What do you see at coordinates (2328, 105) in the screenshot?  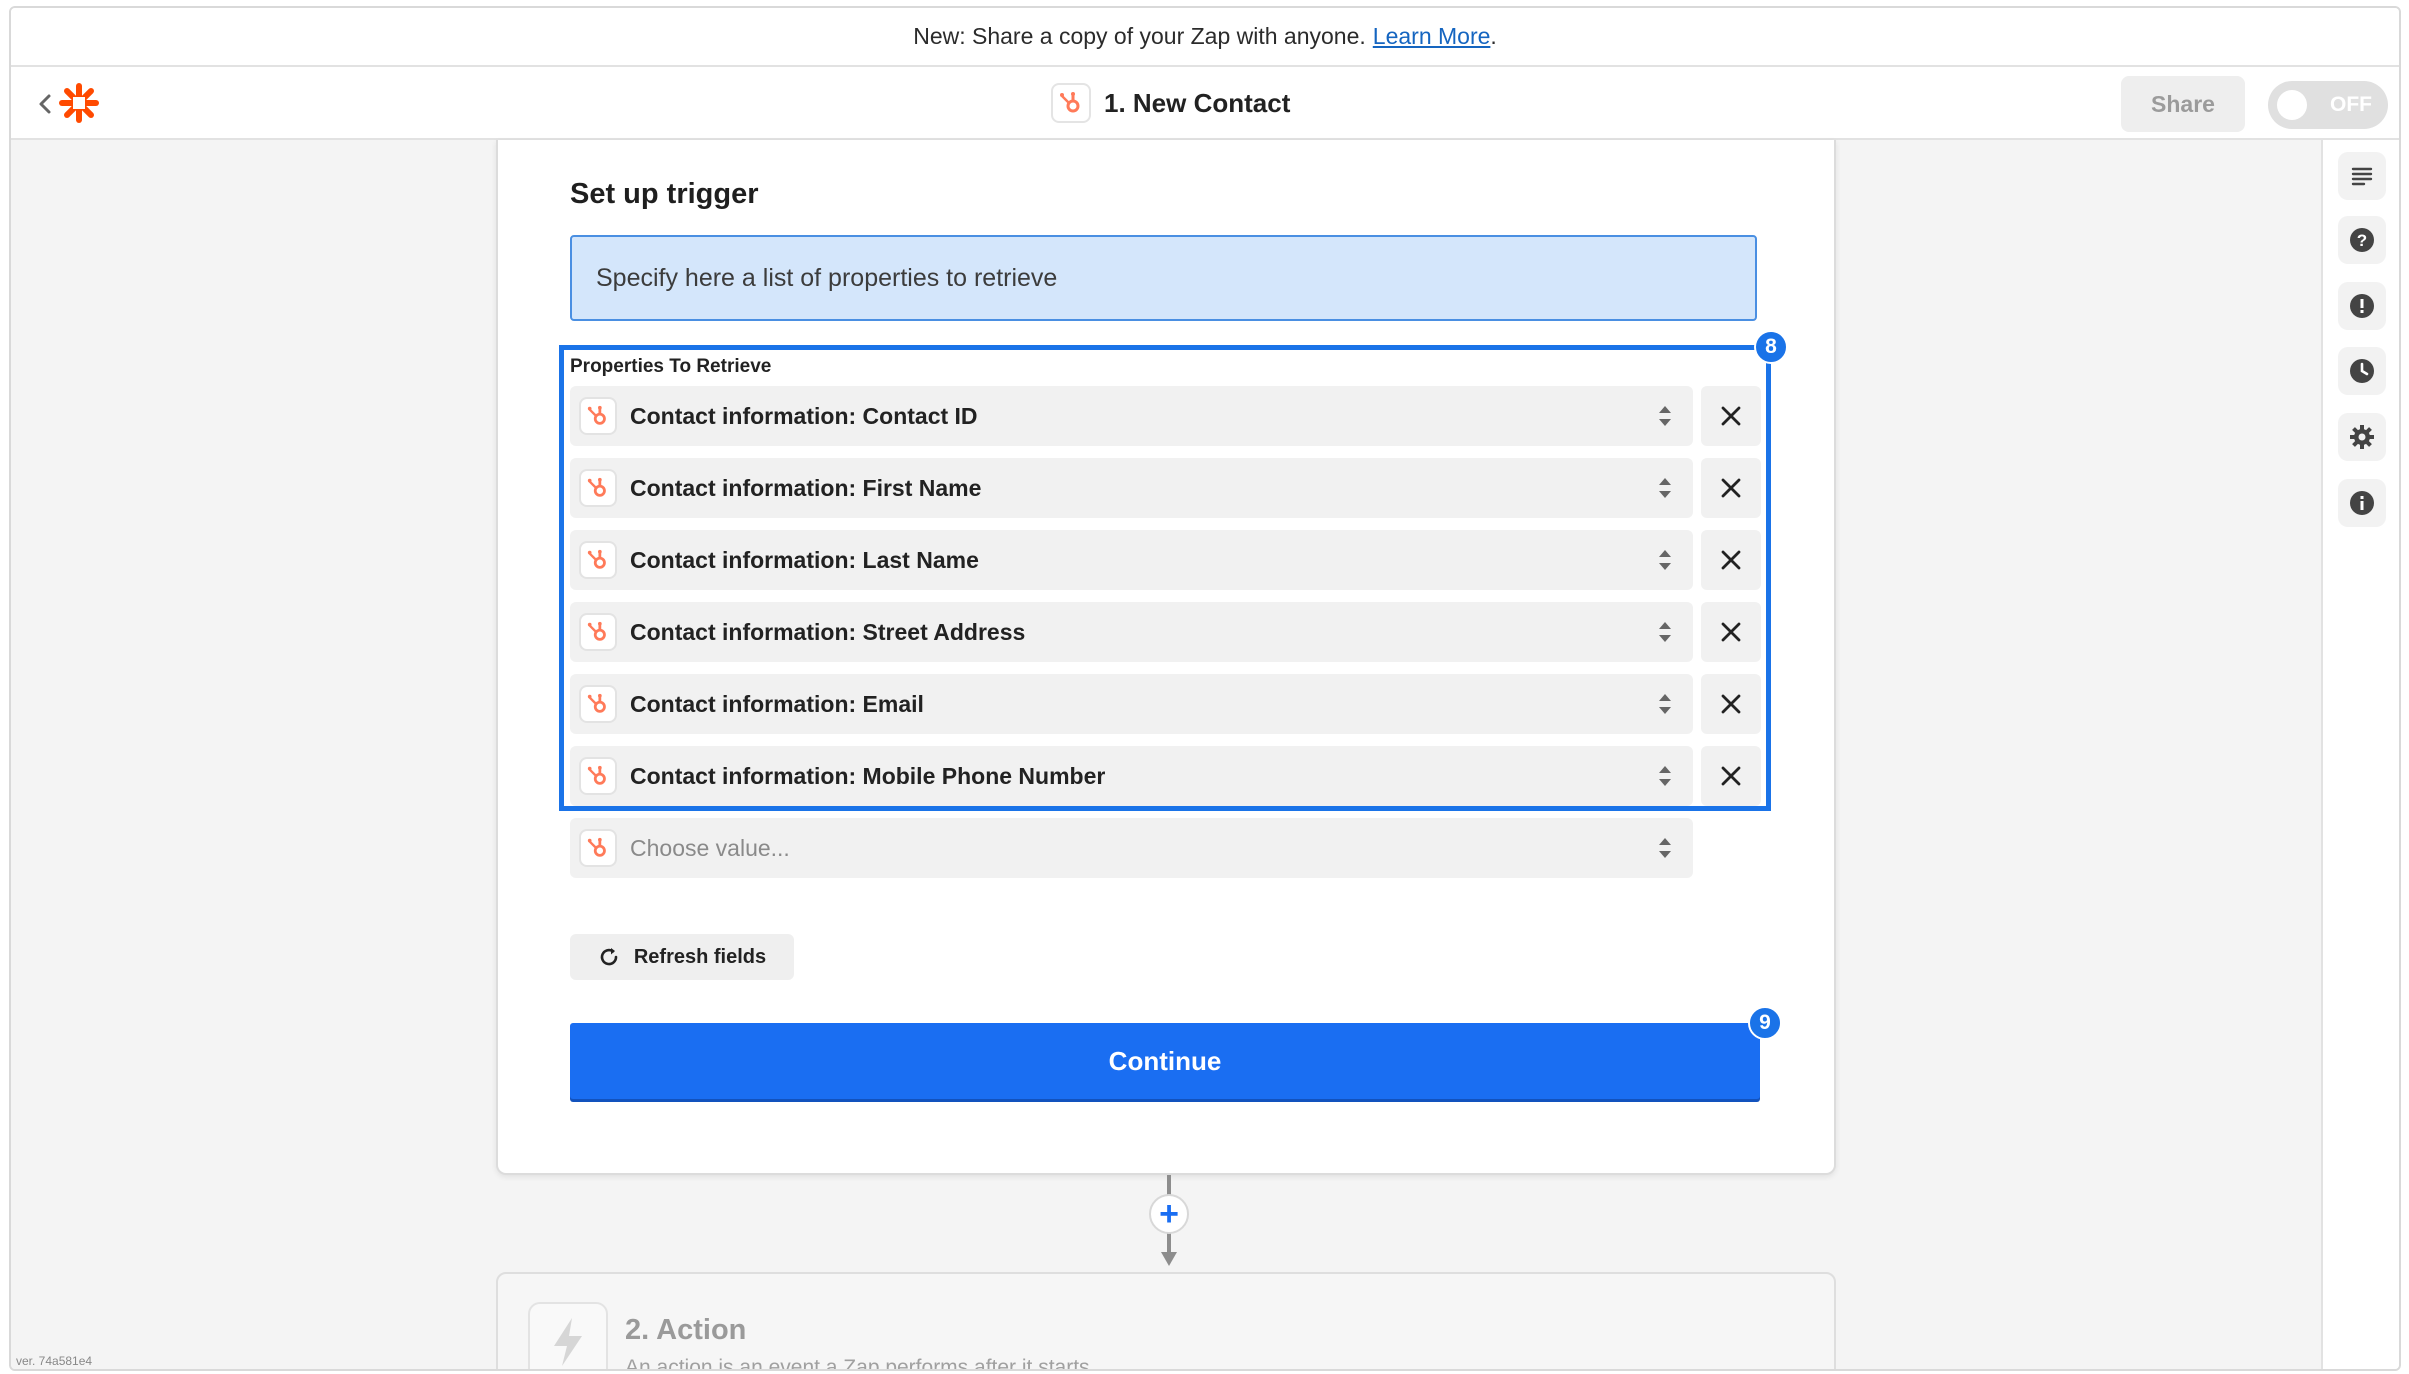 I see `zap-on-off-toggle: OFF` at bounding box center [2328, 105].